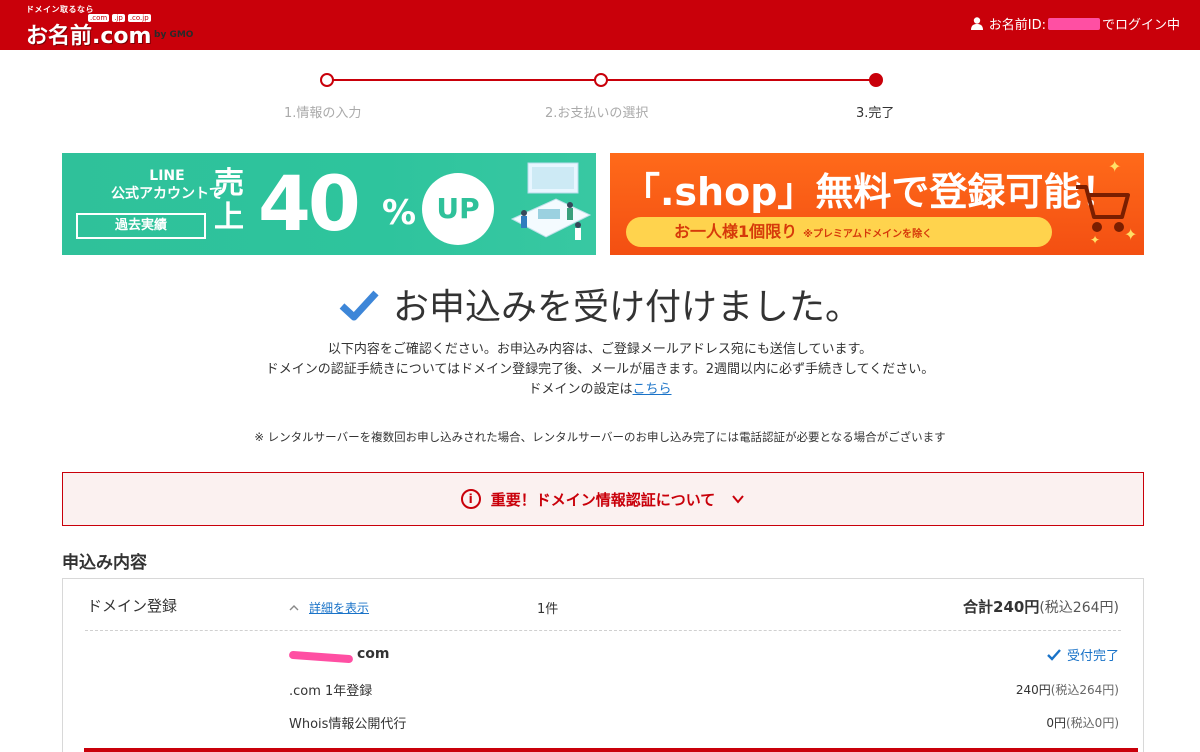 Image resolution: width=1200 pixels, height=752 pixels. I want to click on item-price: 240円, so click(1033, 690).